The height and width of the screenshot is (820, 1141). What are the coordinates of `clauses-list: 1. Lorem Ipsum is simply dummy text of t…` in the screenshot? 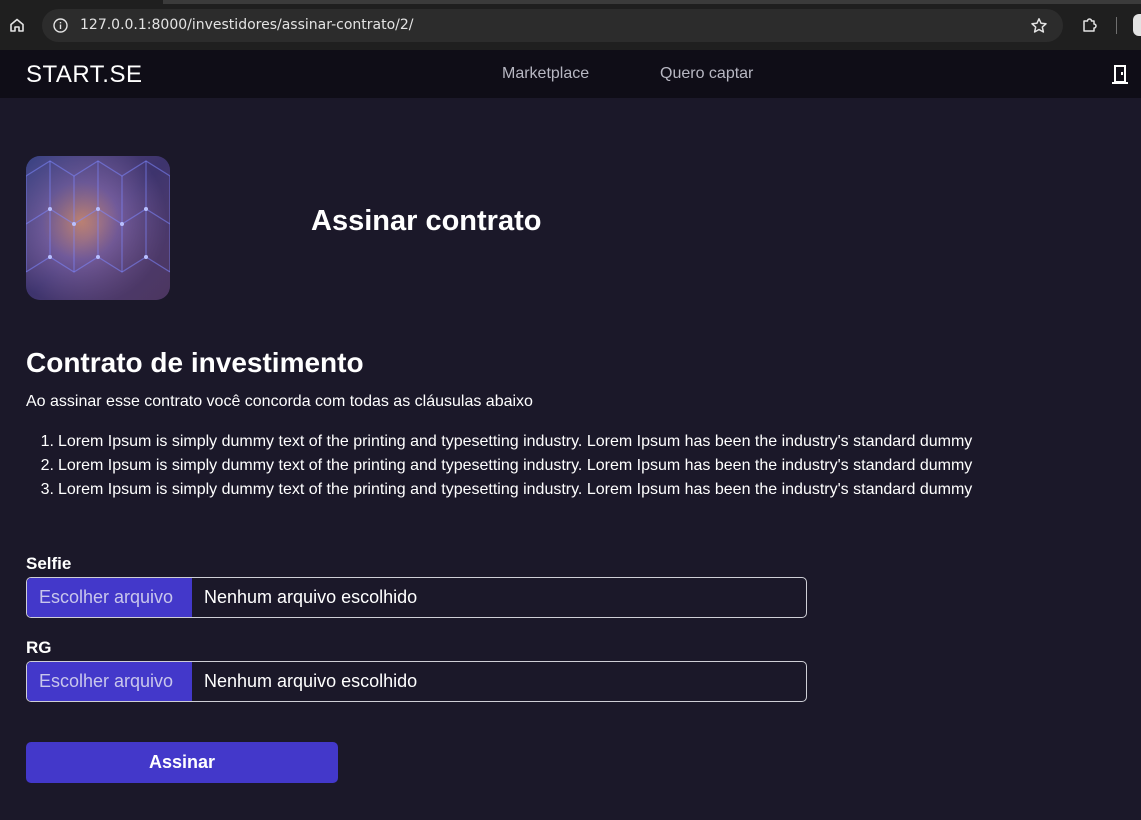 It's located at (499, 468).